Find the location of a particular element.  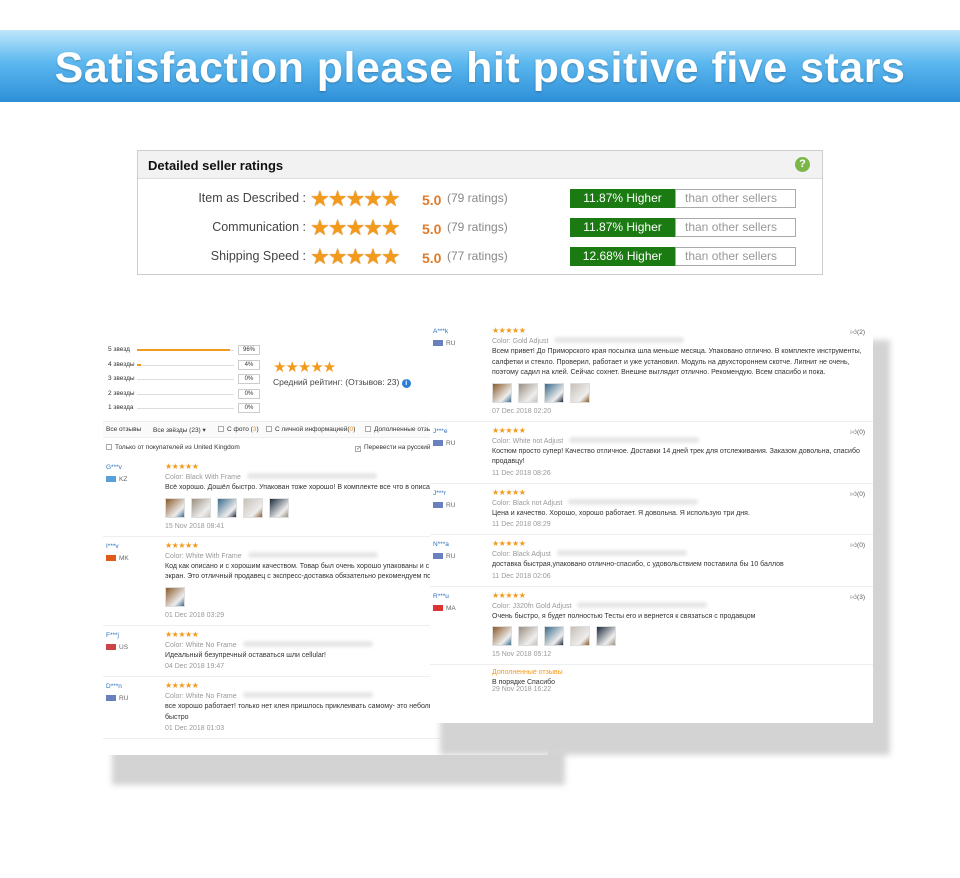

filter-photo-label: С фото ( is located at coordinates (240, 429).